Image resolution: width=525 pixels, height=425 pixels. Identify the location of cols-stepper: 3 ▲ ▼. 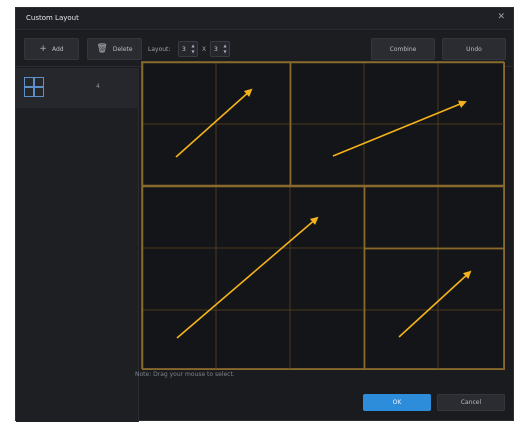
(220, 49).